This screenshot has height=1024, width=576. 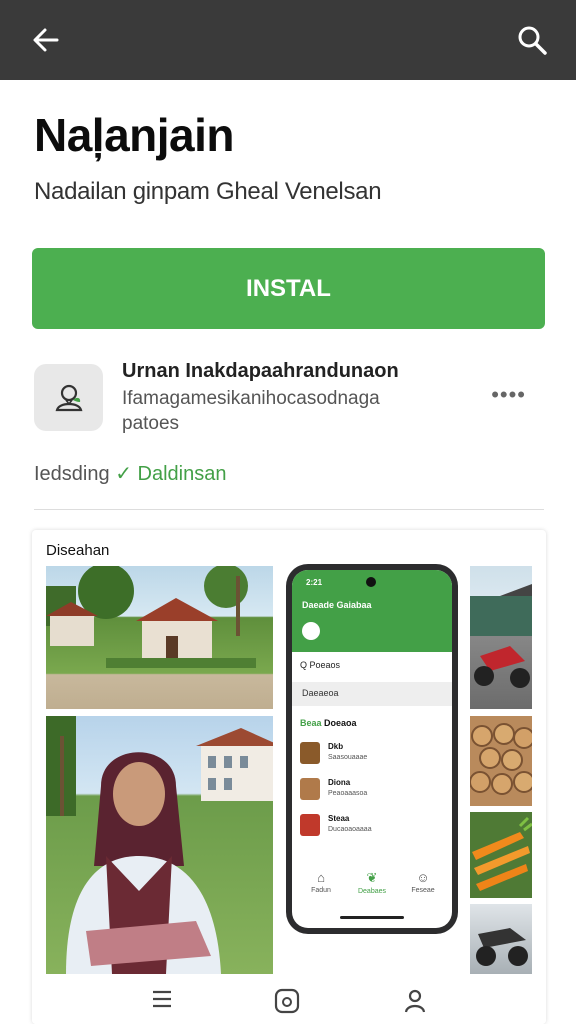 I want to click on arrow-left-icon, so click(x=46, y=40).